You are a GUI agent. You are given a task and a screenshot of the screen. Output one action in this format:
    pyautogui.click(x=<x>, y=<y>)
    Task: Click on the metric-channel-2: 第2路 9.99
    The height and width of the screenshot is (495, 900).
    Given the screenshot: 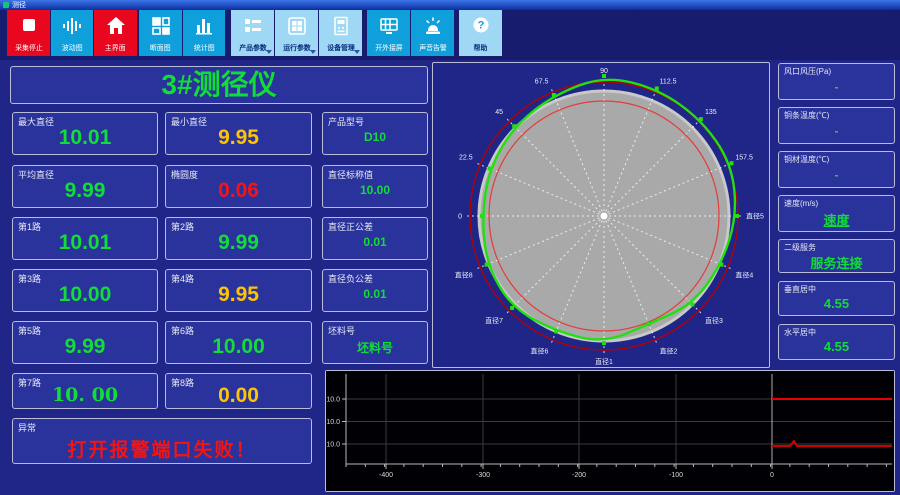 What is the action you would take?
    pyautogui.click(x=238, y=238)
    